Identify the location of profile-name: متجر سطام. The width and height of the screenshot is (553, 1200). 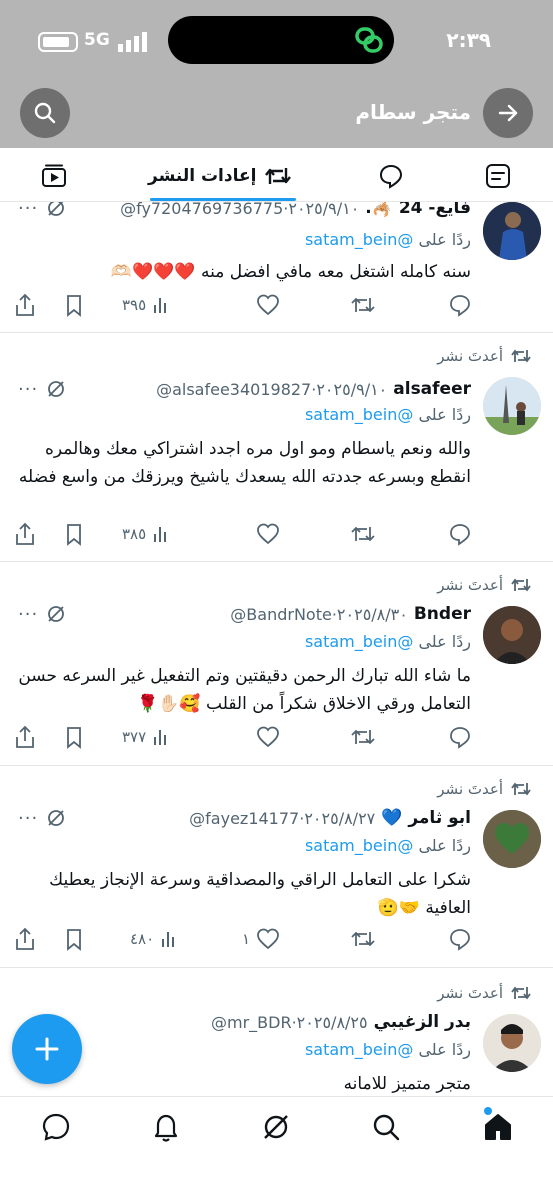
(413, 112).